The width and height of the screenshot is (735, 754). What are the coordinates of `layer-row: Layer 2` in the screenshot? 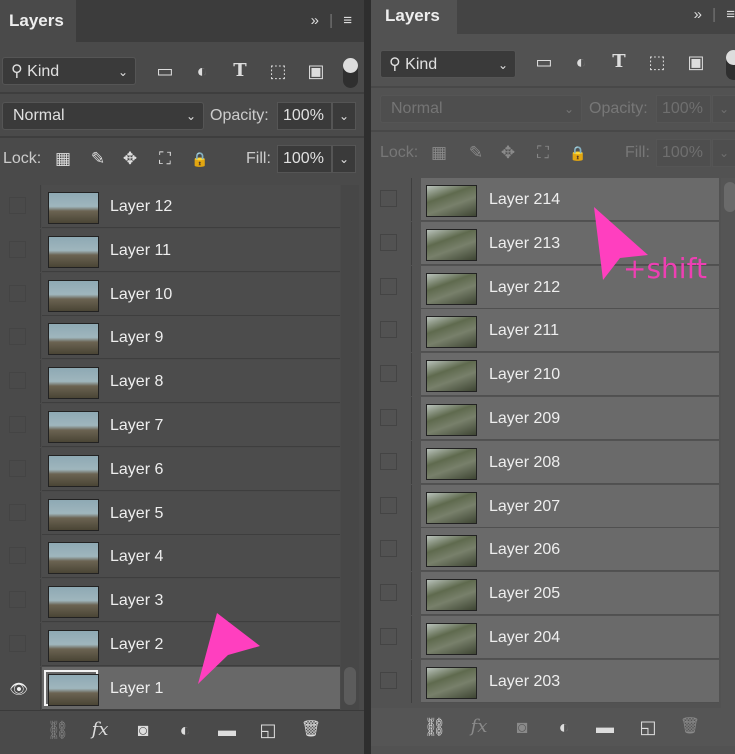 It's located at (182, 644).